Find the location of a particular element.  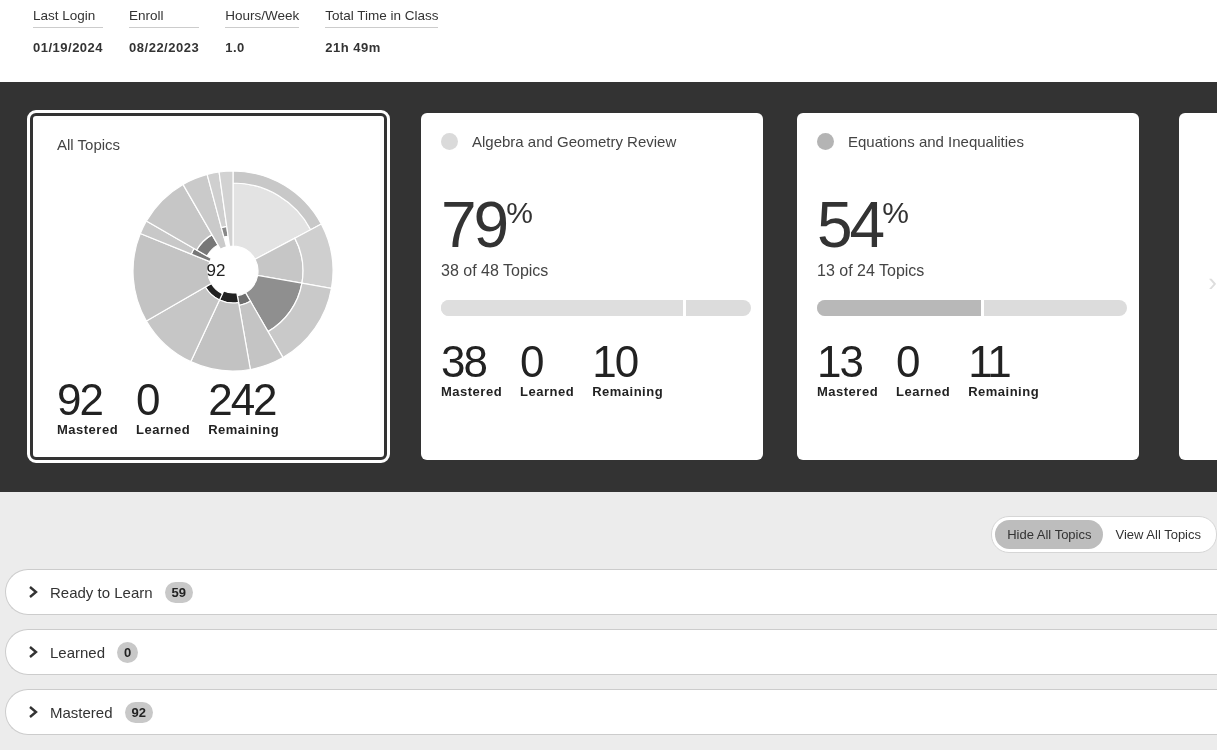

topics-count: 38 of 48 Topics is located at coordinates (495, 271).